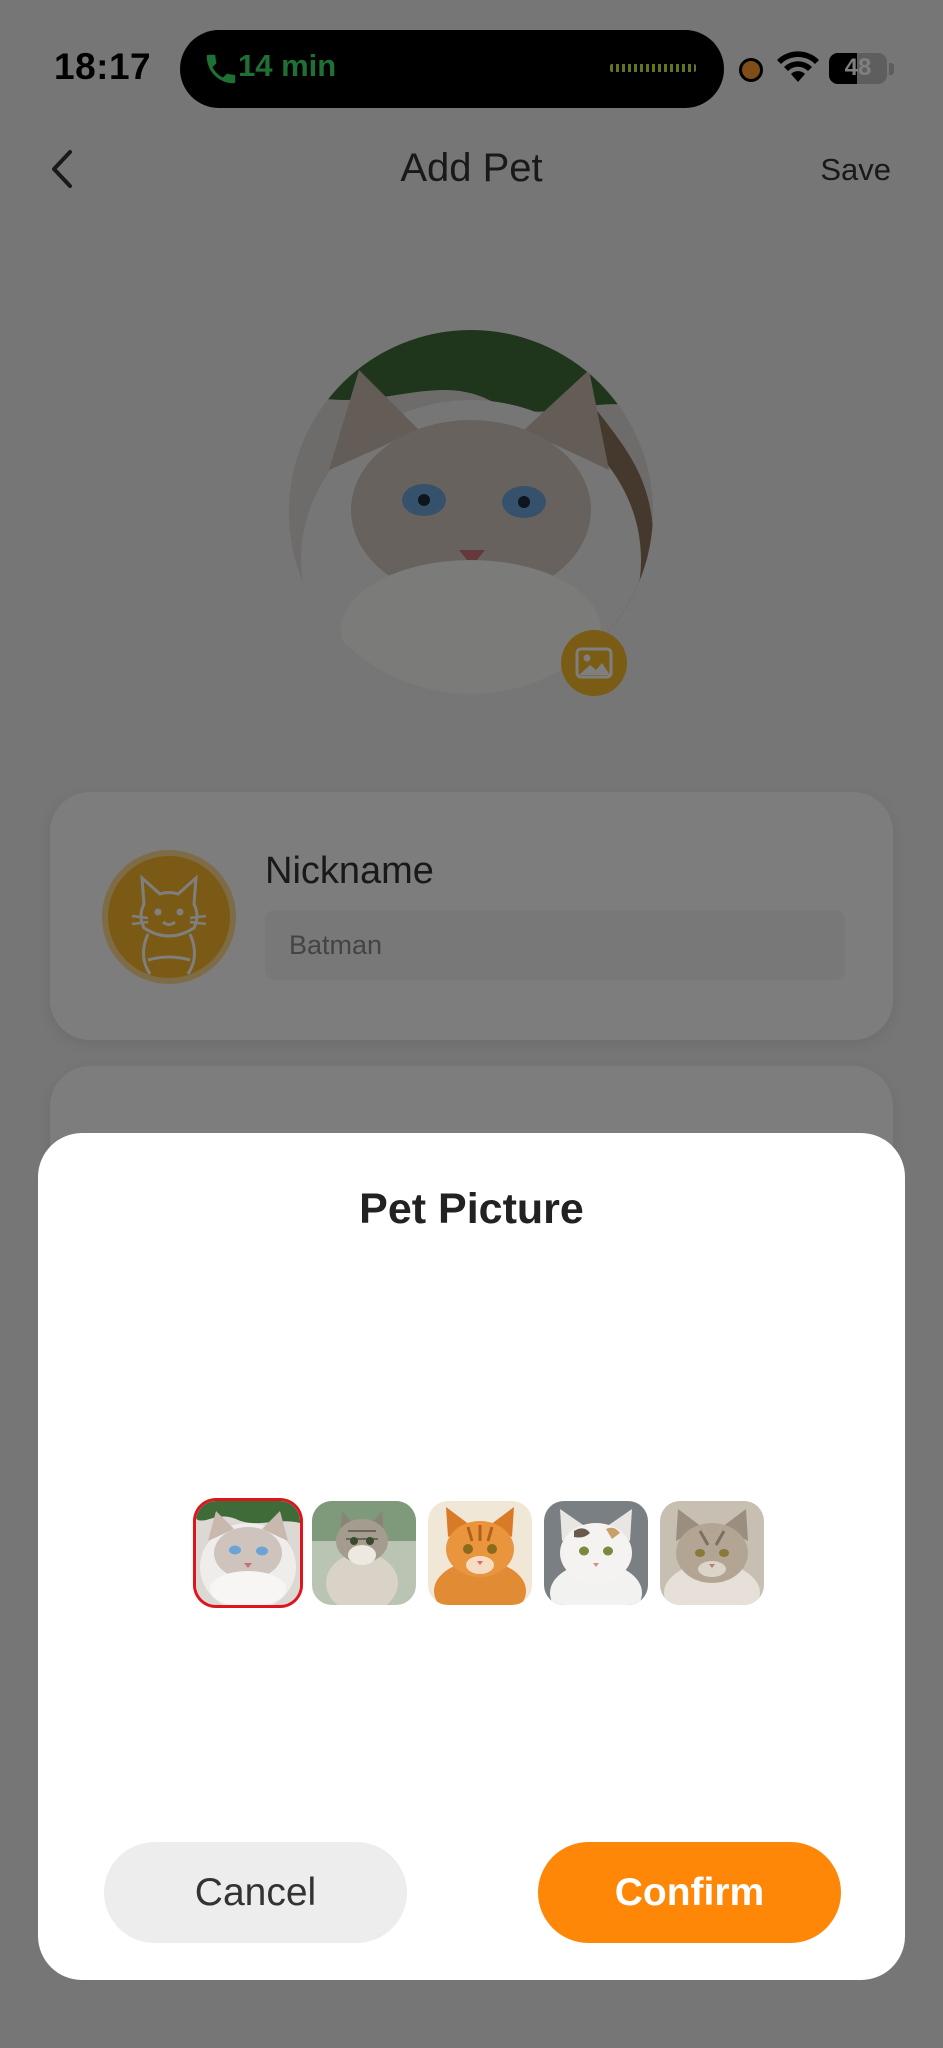  What do you see at coordinates (248, 1553) in the screenshot?
I see `thumbnail-ragdoll-cat` at bounding box center [248, 1553].